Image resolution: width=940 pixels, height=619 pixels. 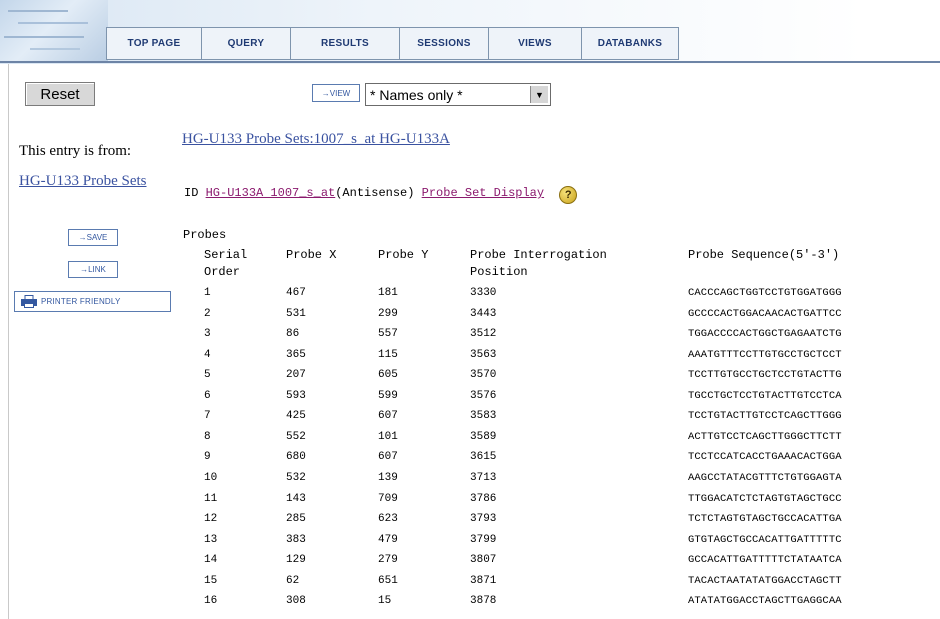 What do you see at coordinates (222, 272) in the screenshot?
I see `header-order: Order` at bounding box center [222, 272].